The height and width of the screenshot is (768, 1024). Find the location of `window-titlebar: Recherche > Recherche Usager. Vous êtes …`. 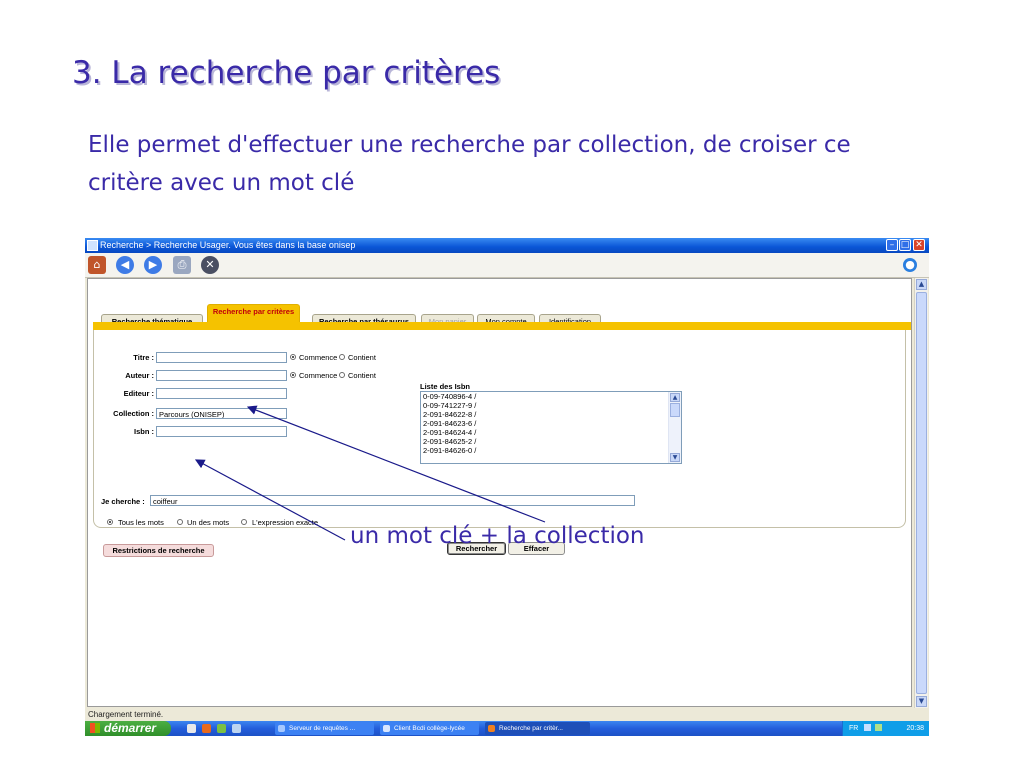

window-titlebar: Recherche > Recherche Usager. Vous êtes … is located at coordinates (507, 245).